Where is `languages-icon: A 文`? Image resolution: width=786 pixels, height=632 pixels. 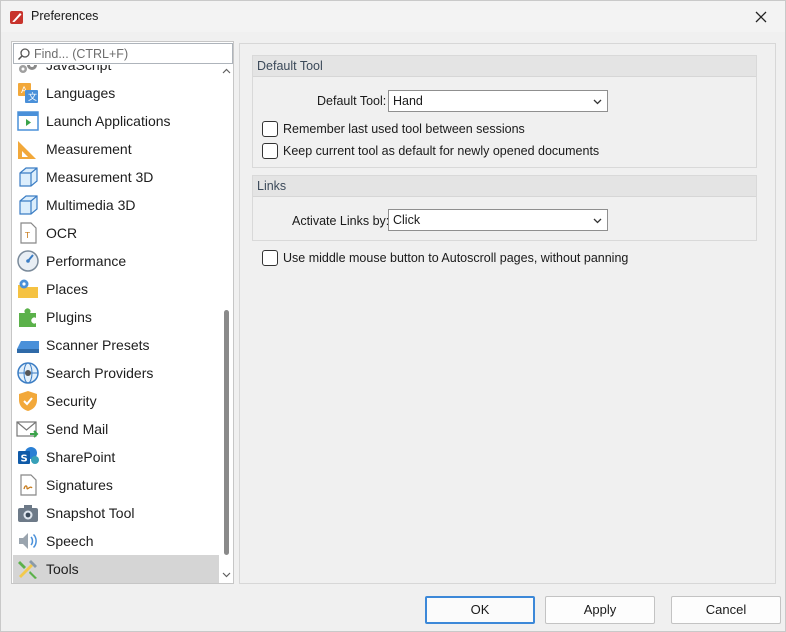 languages-icon: A 文 is located at coordinates (28, 93).